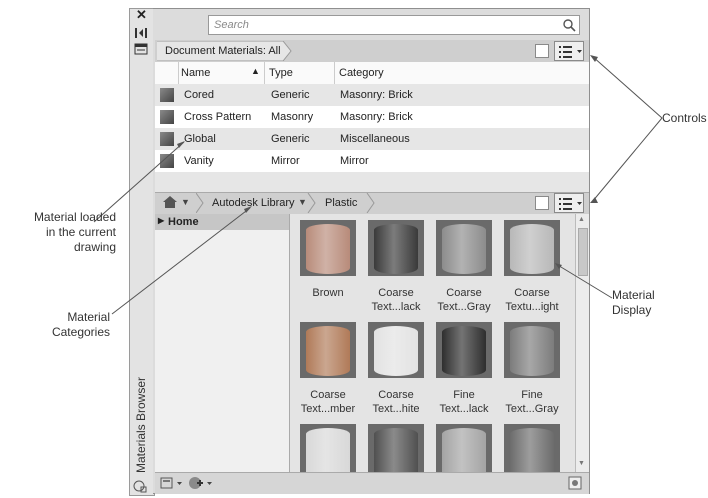 This screenshot has height=498, width=708. What do you see at coordinates (74, 232) in the screenshot?
I see `annotation-material-loaded: Material loaded in the current drawing` at bounding box center [74, 232].